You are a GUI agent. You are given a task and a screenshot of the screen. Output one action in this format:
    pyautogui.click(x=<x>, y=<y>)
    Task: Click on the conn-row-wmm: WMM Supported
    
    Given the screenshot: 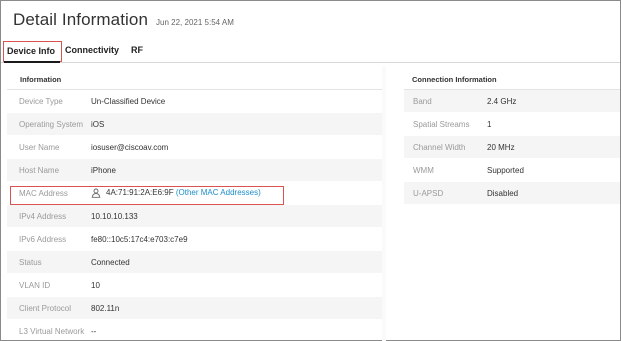 What is the action you would take?
    pyautogui.click(x=512, y=170)
    